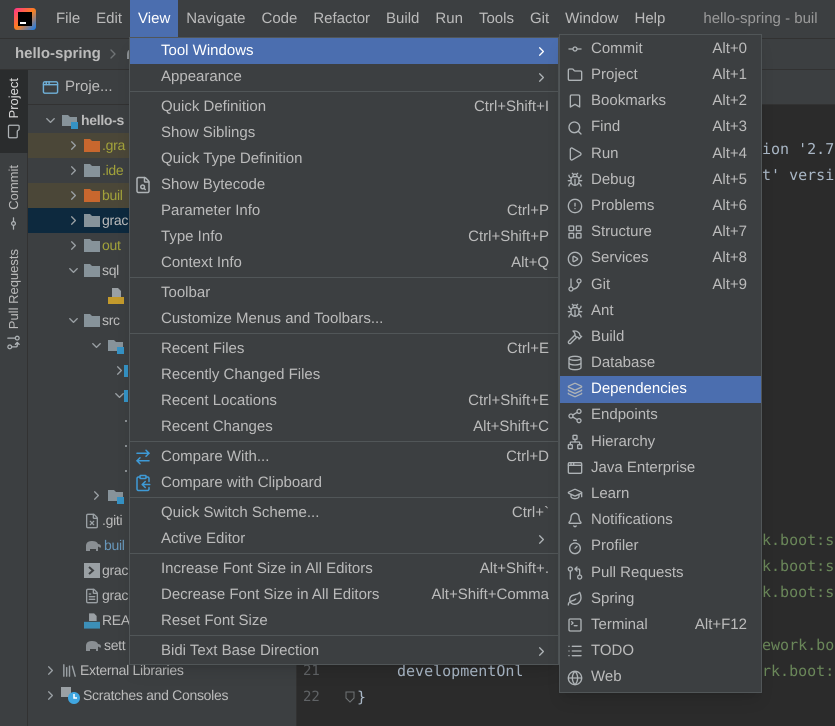 The width and height of the screenshot is (835, 726). What do you see at coordinates (514, 568) in the screenshot?
I see `shortcut-label: Alt+Shift+.` at bounding box center [514, 568].